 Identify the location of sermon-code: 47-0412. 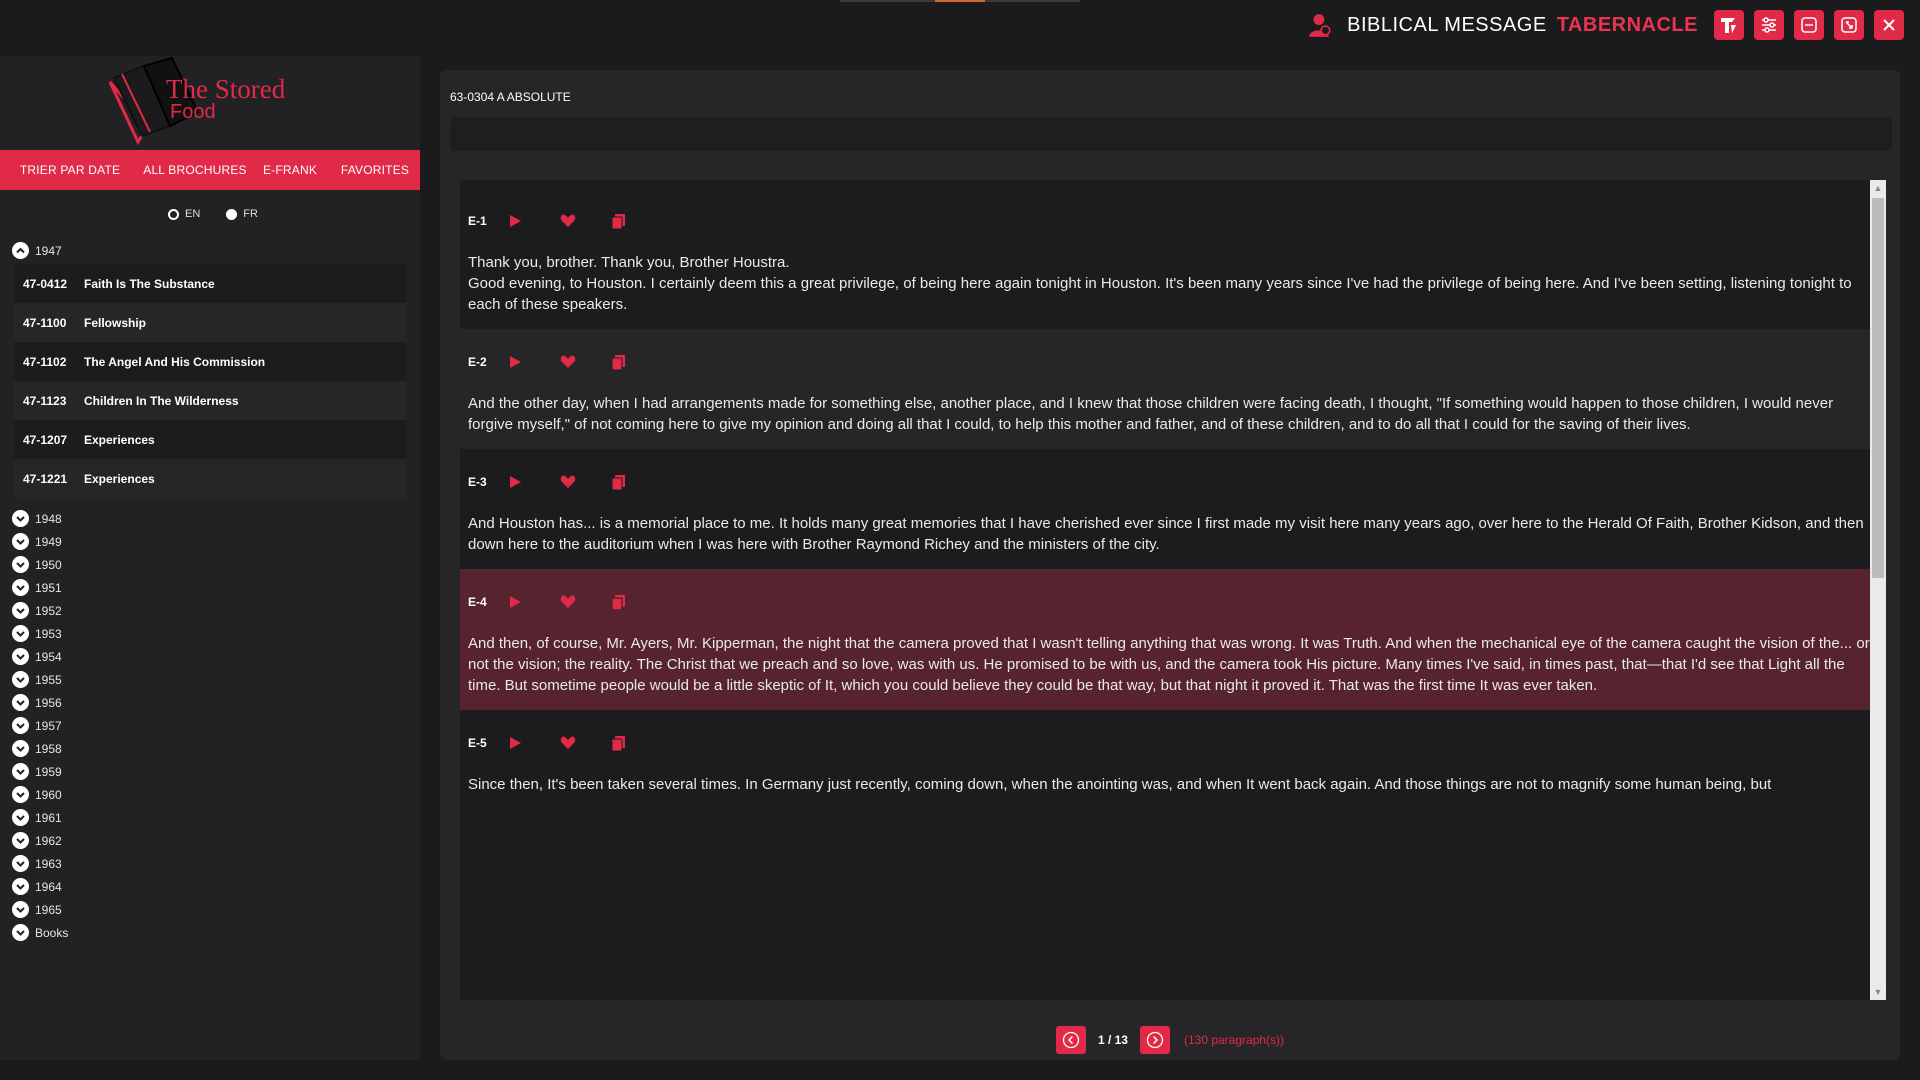
(45, 283).